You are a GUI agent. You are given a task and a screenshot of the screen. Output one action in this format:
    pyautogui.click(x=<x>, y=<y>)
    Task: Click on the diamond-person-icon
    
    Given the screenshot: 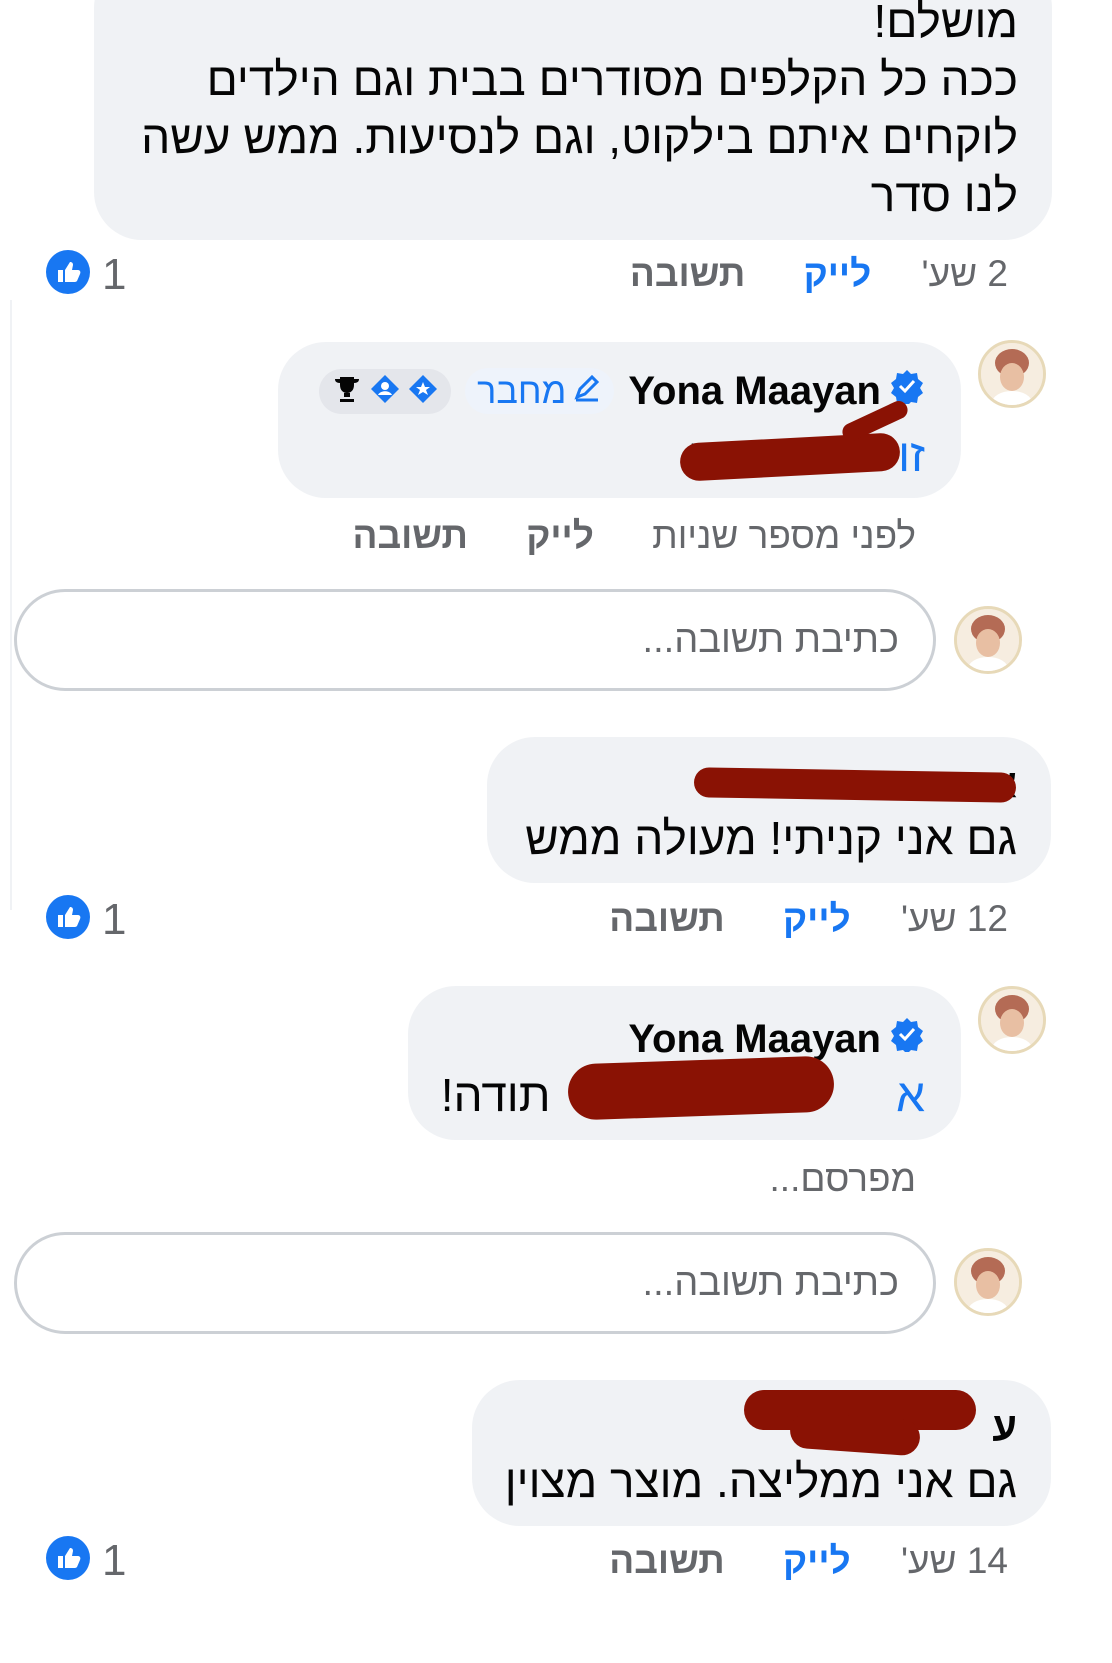 What is the action you would take?
    pyautogui.click(x=385, y=391)
    